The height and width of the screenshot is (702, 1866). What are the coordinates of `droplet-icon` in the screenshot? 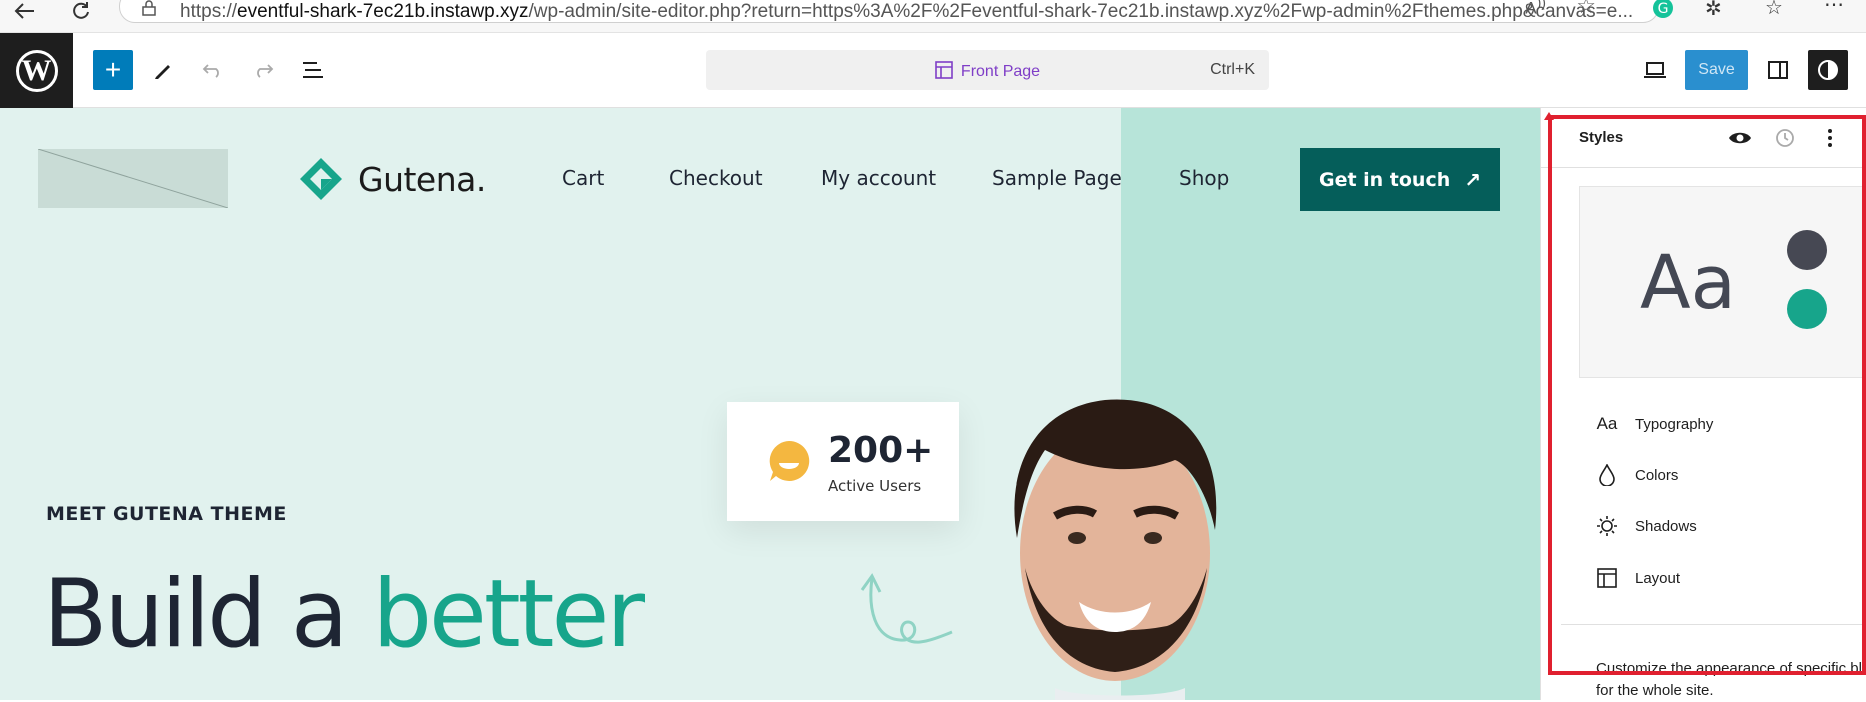 It's located at (1607, 475).